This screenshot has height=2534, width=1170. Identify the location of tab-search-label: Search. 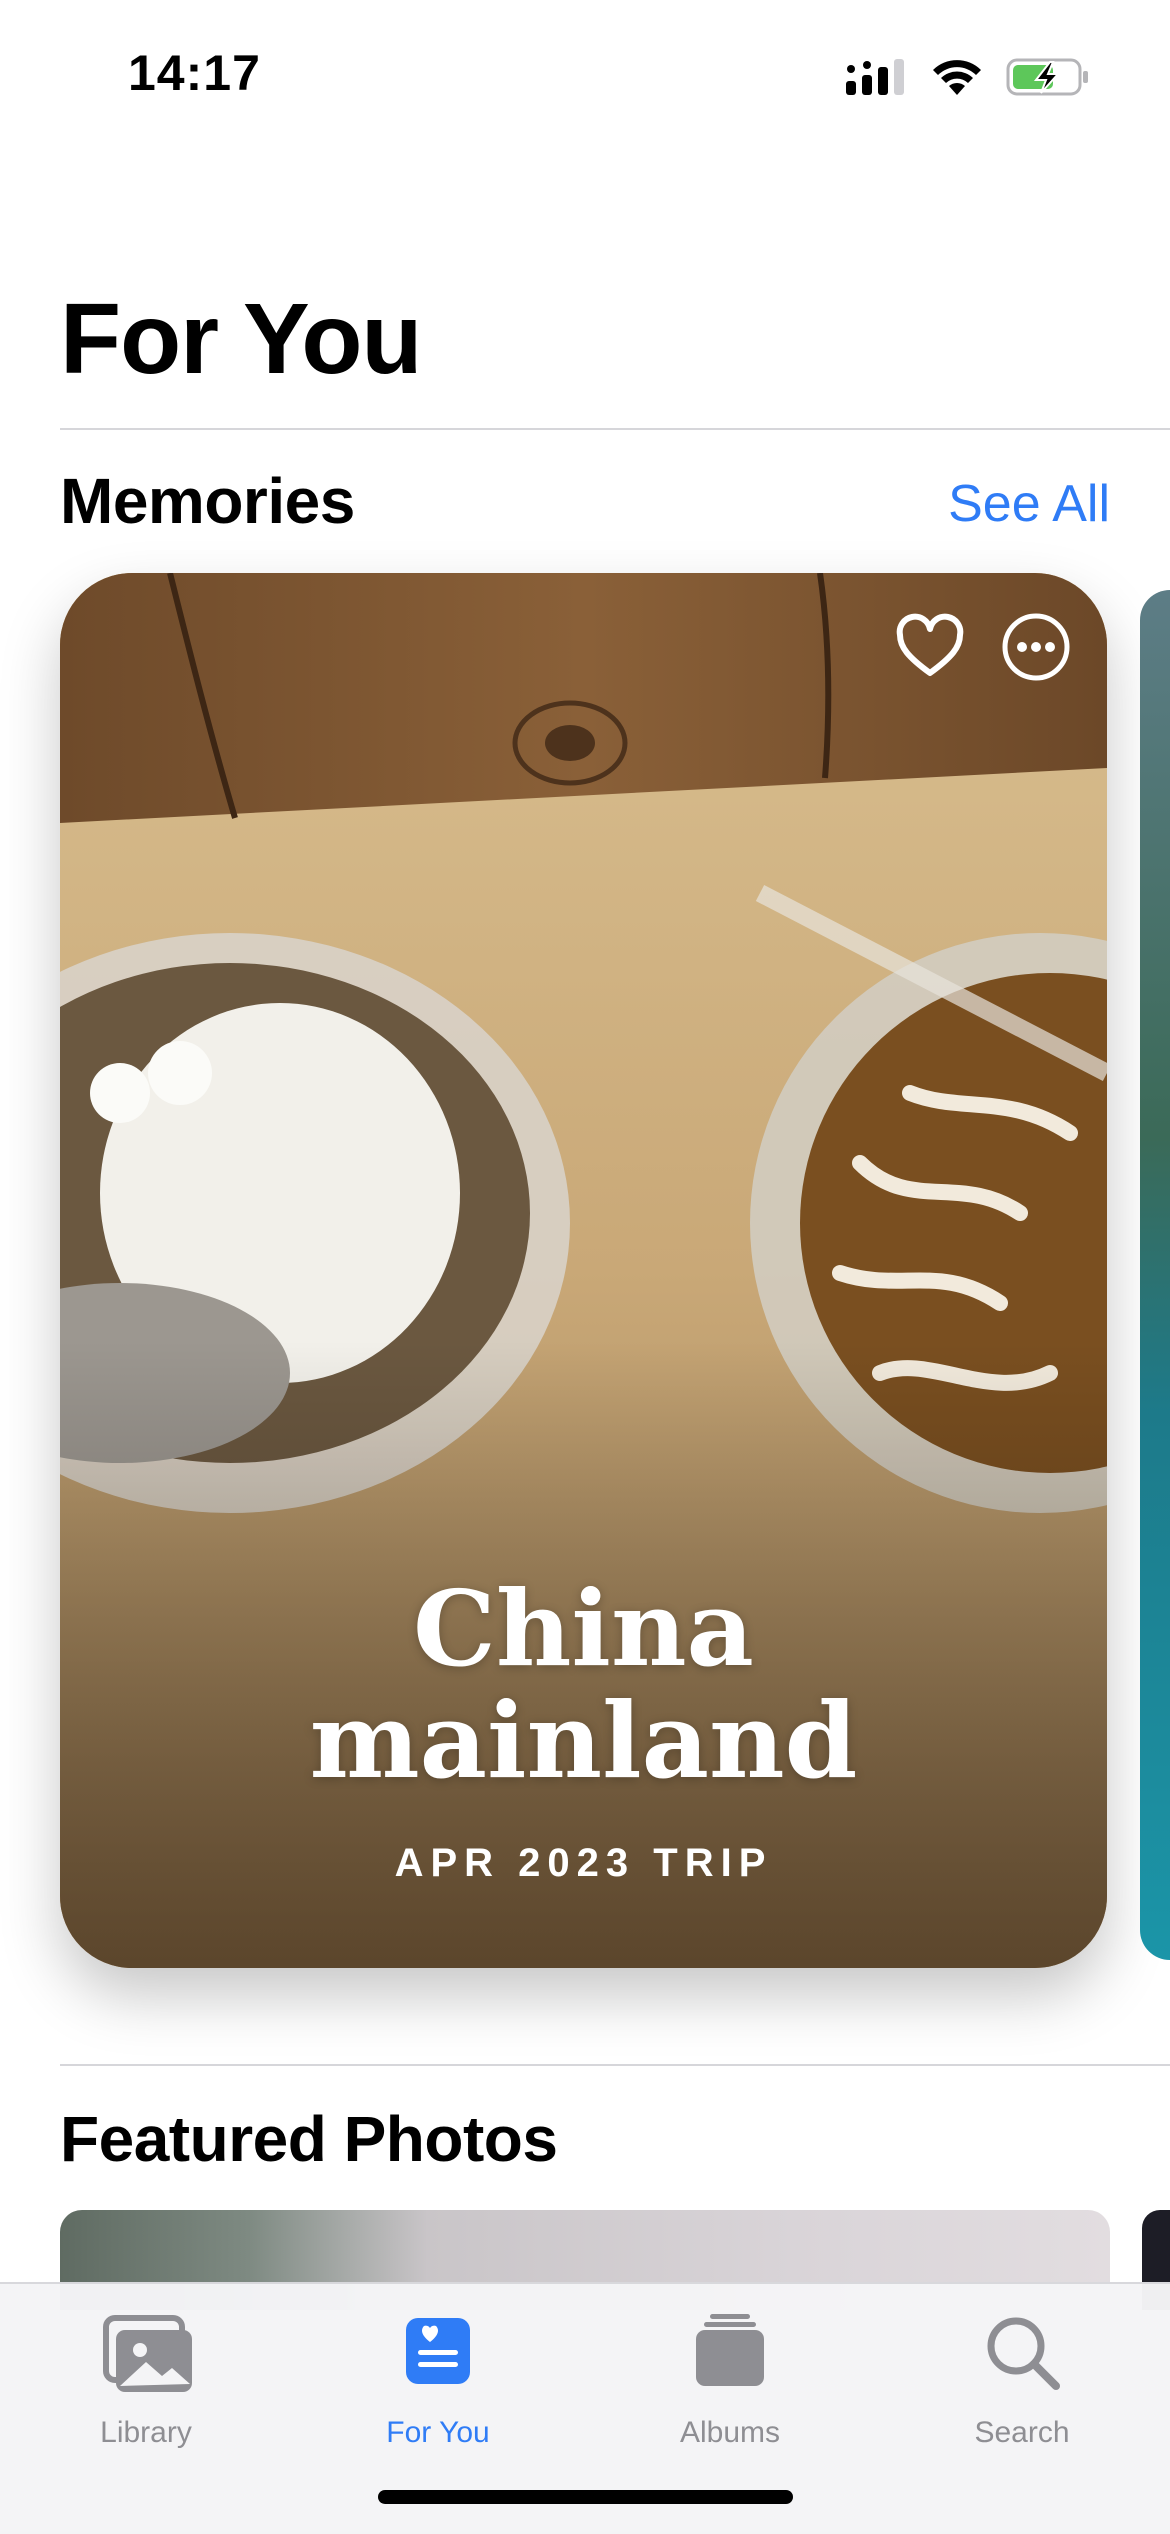
(1022, 2432).